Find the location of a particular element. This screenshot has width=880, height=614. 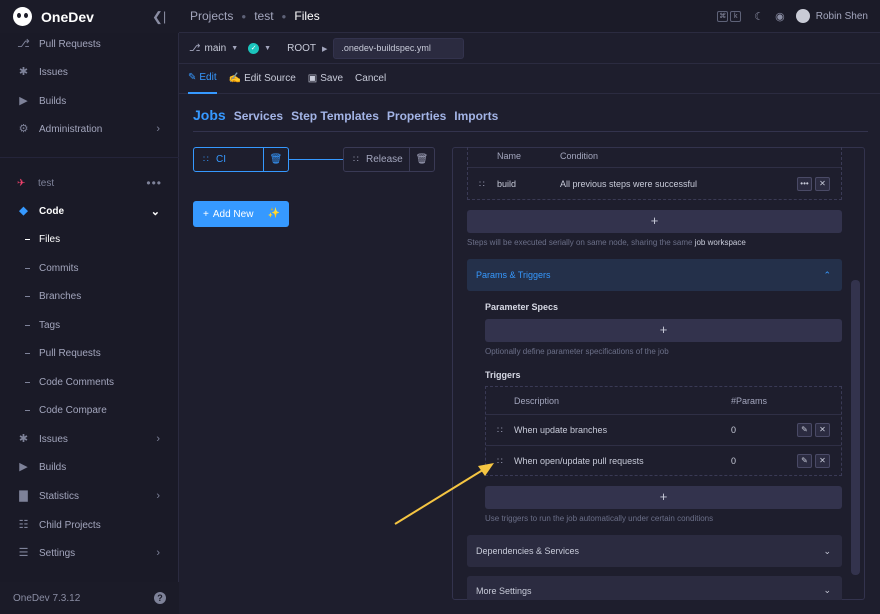

sidebar-subitem-code-comments: Code Comments is located at coordinates (89, 382).